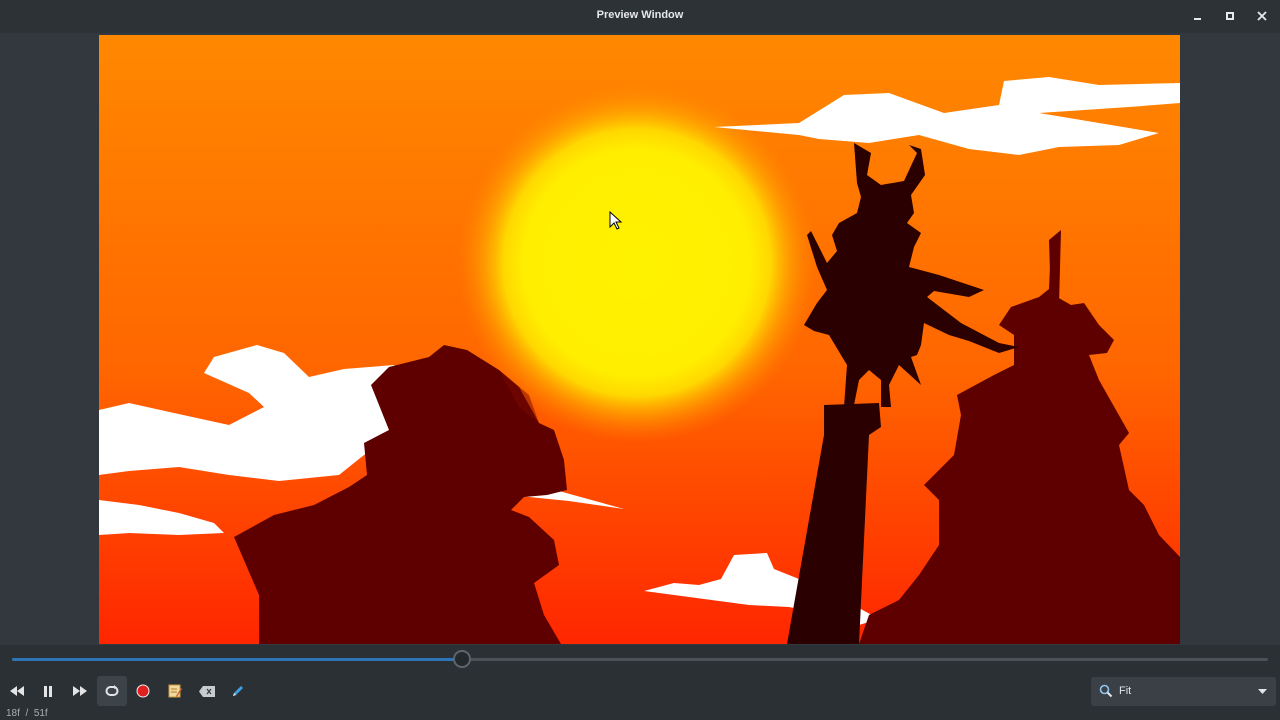 Image resolution: width=1280 pixels, height=720 pixels. What do you see at coordinates (1197, 19) in the screenshot?
I see `minimize-icon` at bounding box center [1197, 19].